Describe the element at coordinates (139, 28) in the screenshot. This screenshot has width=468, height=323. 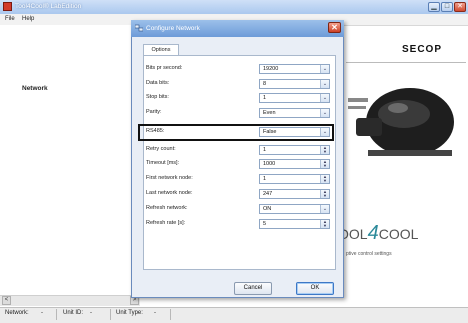
I see `network-icon` at that location.